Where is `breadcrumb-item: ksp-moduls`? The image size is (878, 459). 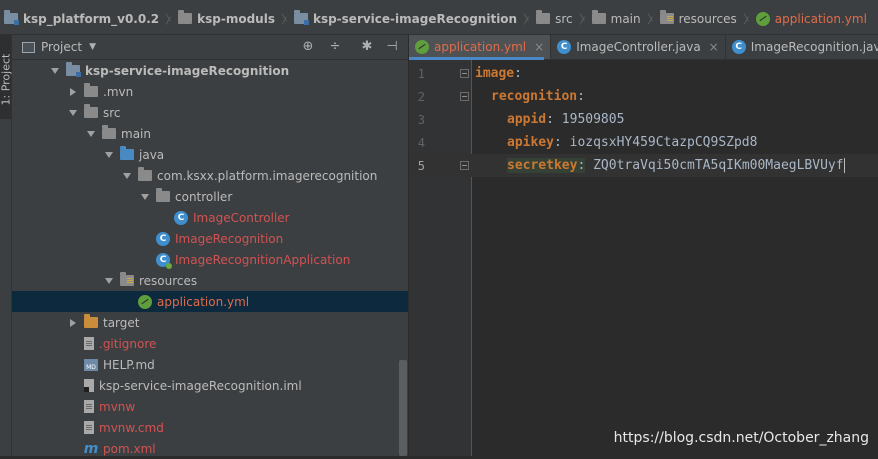
breadcrumb-item: ksp-moduls is located at coordinates (227, 18).